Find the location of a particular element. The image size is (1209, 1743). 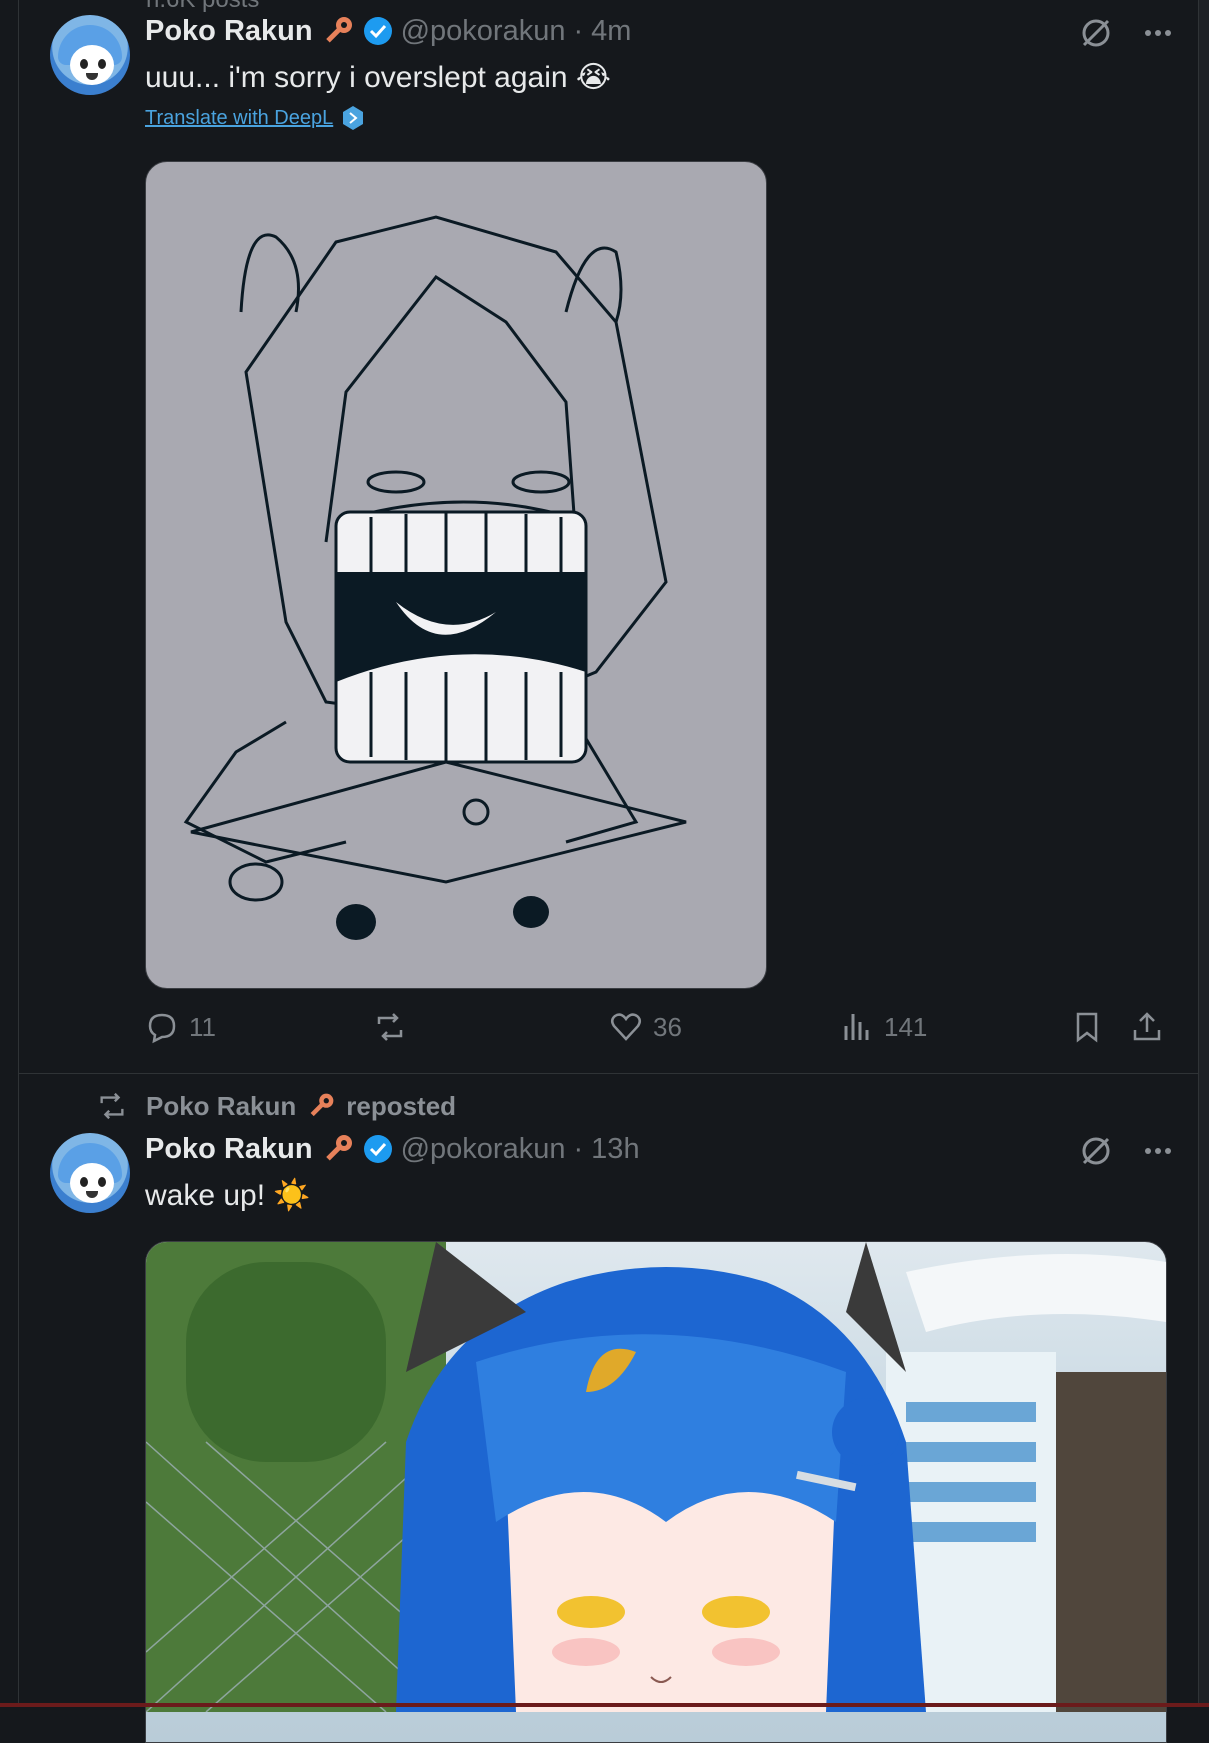

views-button: 141 is located at coordinates (883, 1027).